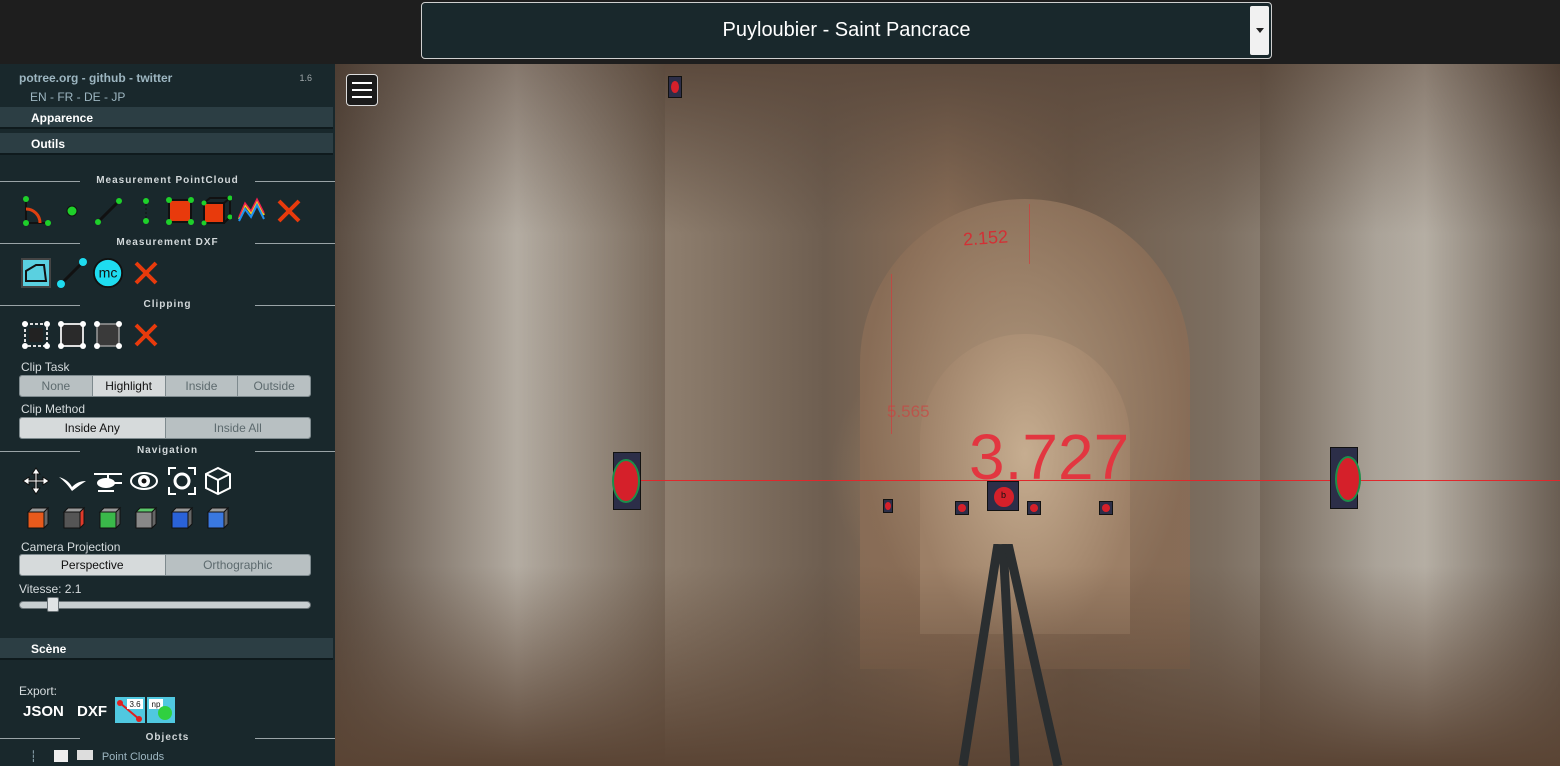  I want to click on clip-method-group: Inside Any Inside All, so click(165, 428).